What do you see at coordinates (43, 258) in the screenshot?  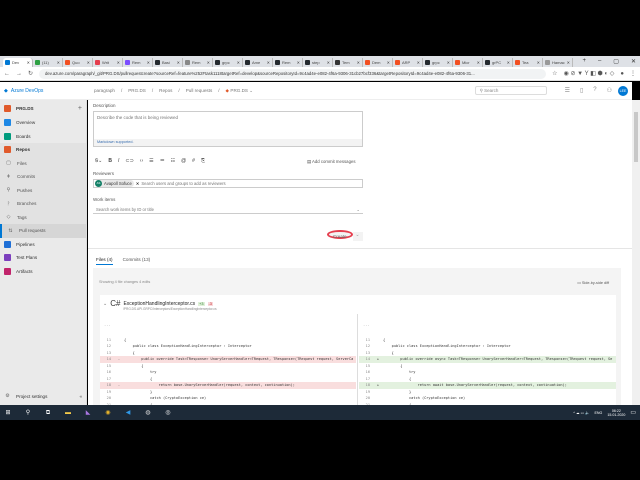 I see `sidebar-item-test-plans: Test Plans` at bounding box center [43, 258].